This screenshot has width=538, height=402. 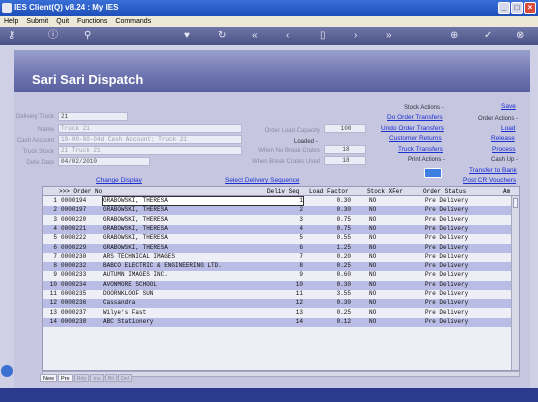 I want to click on add-icon: ⊕, so click(x=454, y=36).